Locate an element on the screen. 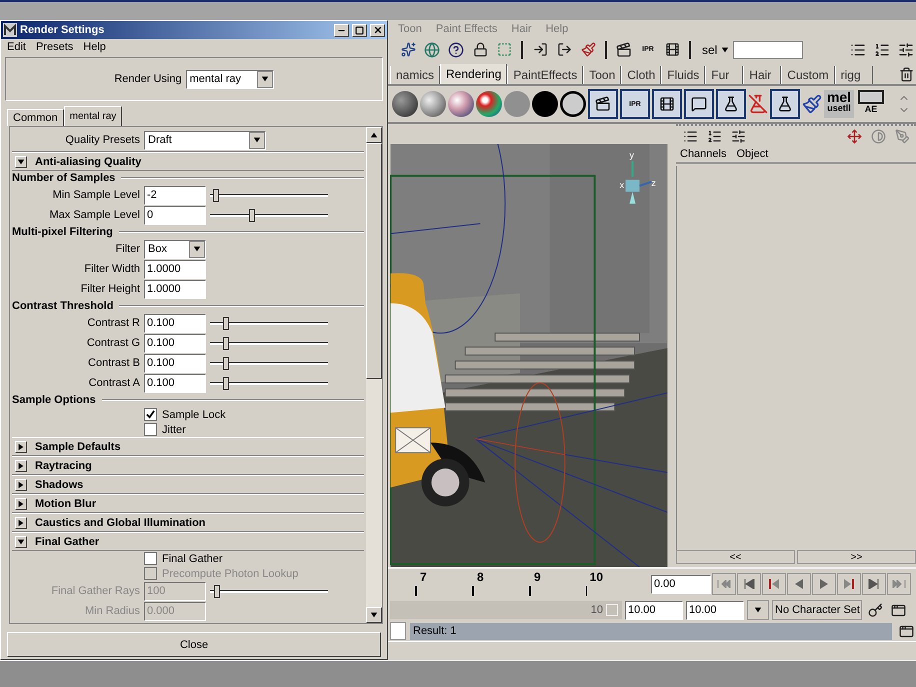  globe-icon is located at coordinates (432, 50).